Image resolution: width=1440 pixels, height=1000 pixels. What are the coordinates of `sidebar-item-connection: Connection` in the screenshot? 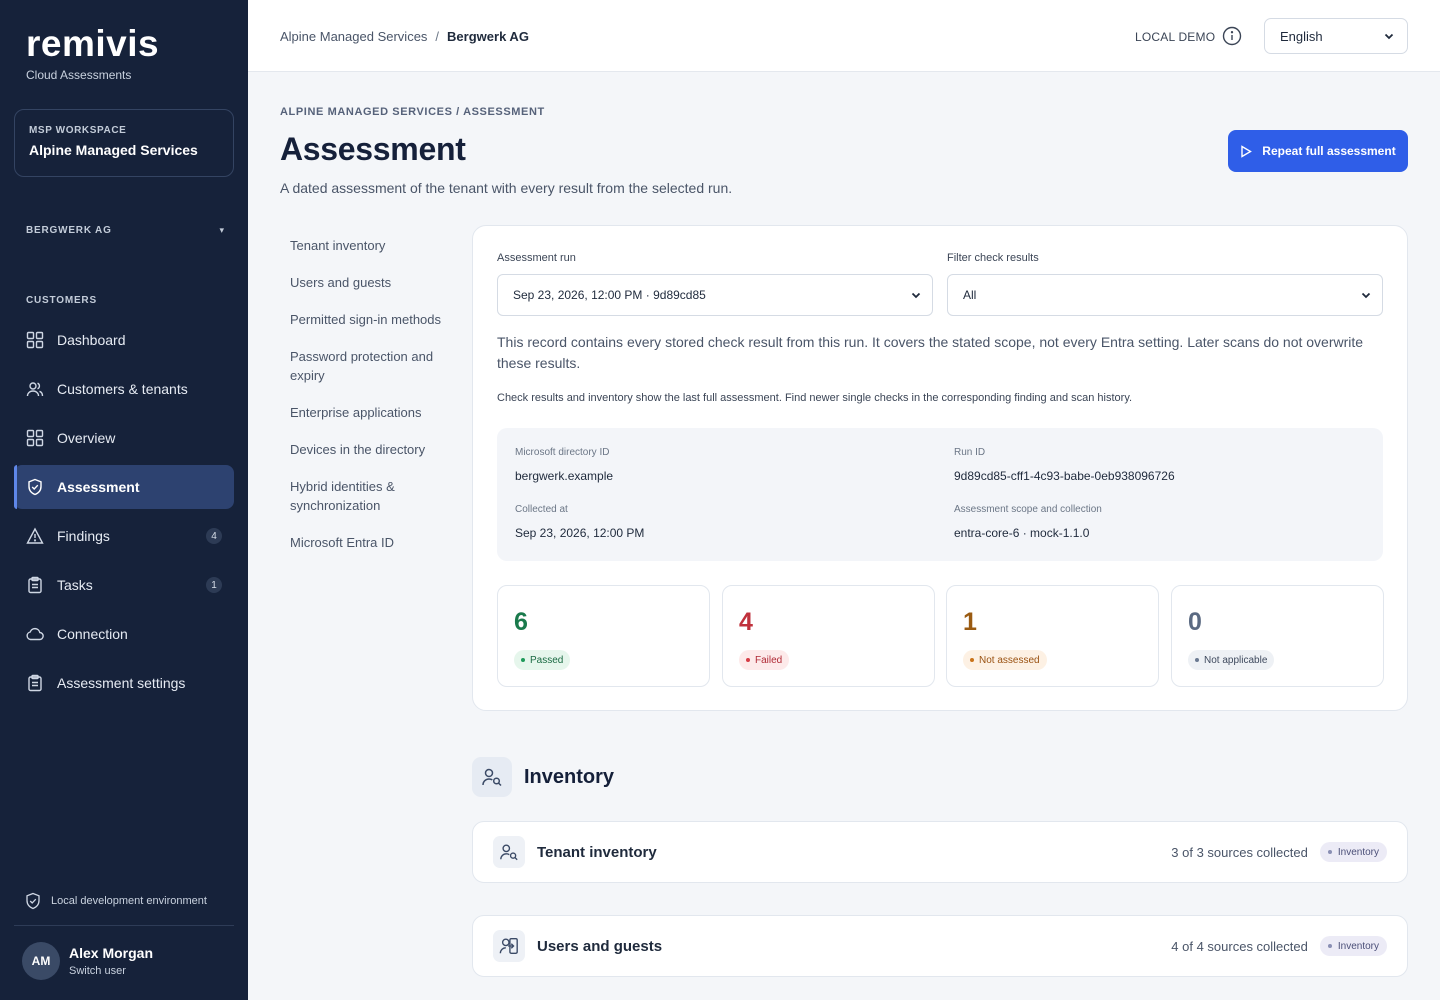 It's located at (124, 634).